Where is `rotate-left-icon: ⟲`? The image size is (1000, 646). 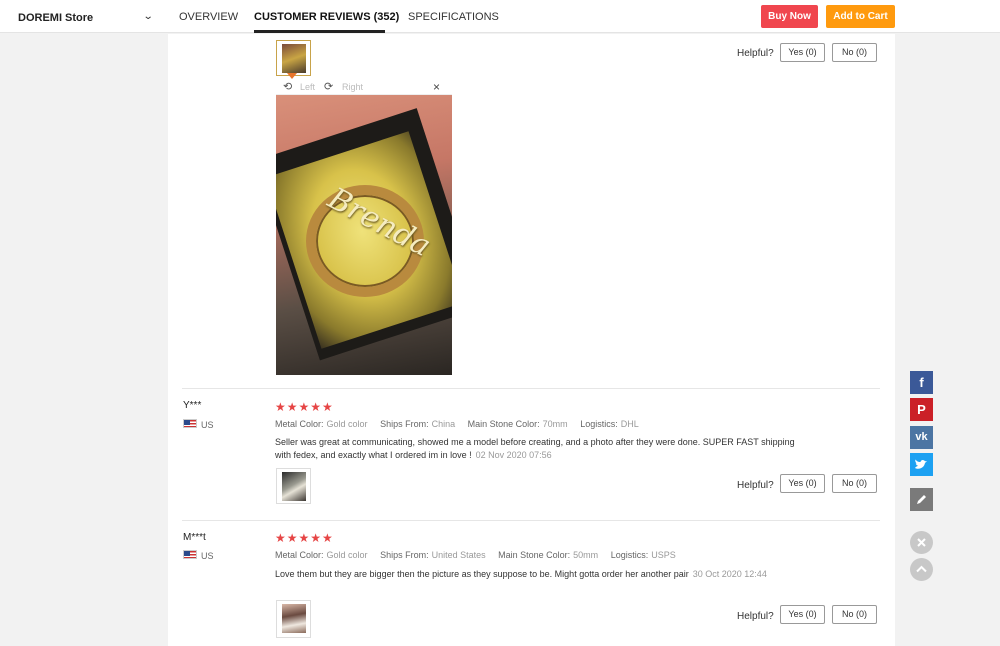 rotate-left-icon: ⟲ is located at coordinates (287, 86).